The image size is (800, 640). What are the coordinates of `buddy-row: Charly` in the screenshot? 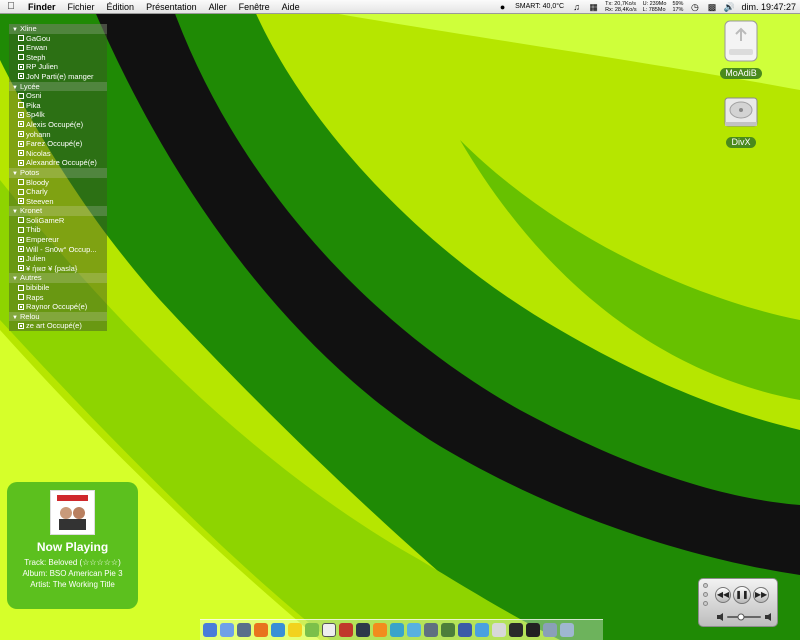 It's located at (58, 192).